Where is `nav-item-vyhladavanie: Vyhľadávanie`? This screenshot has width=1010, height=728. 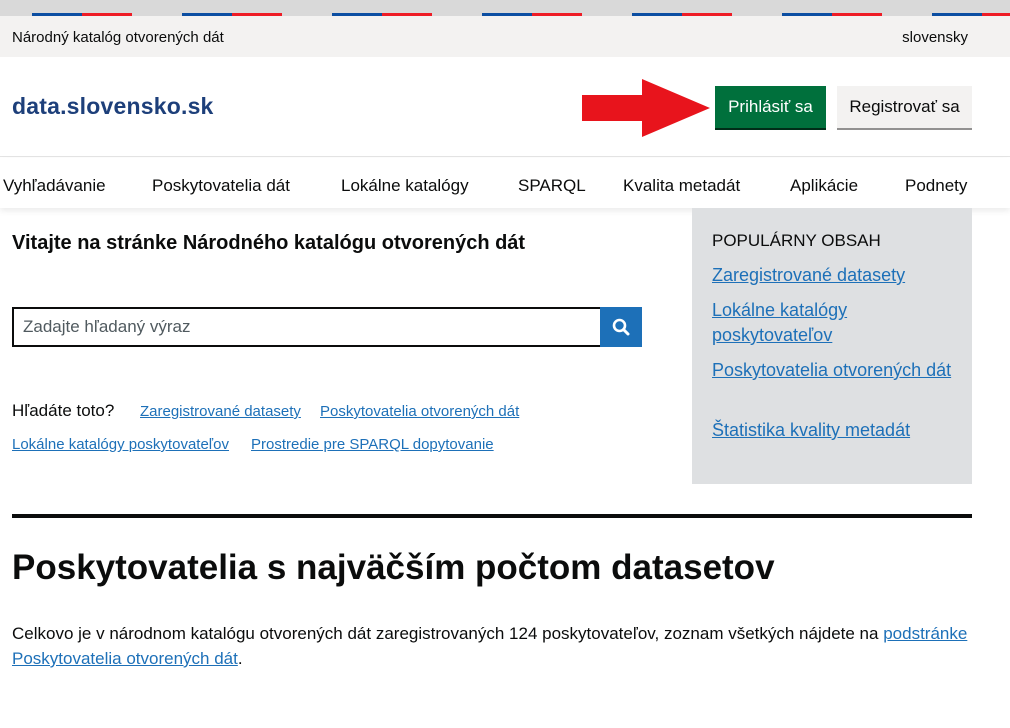 nav-item-vyhladavanie: Vyhľadávanie is located at coordinates (54, 186).